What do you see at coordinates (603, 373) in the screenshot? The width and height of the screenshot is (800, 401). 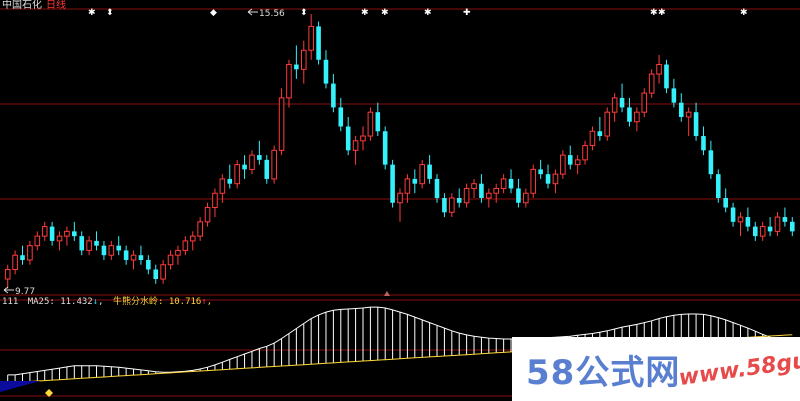 I see `watermark-text: 58公式网` at bounding box center [603, 373].